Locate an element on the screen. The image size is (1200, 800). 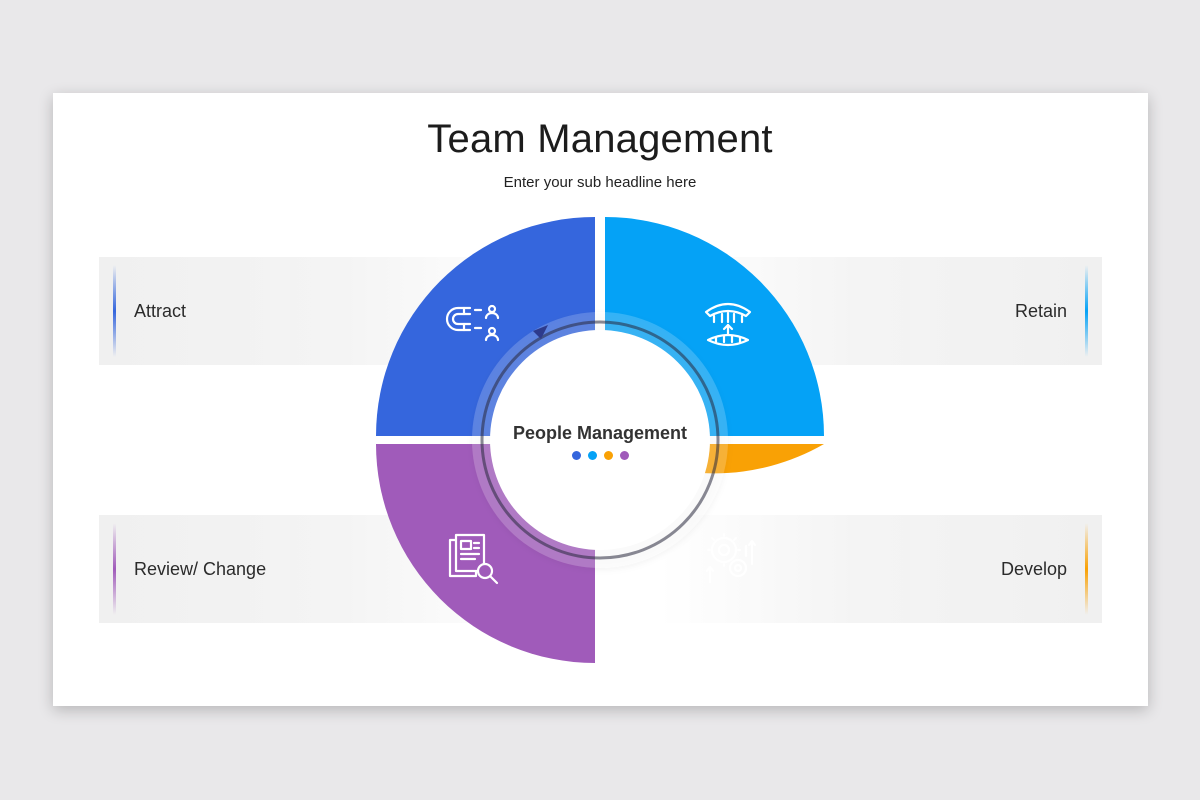
center-dots is located at coordinates (600, 455).